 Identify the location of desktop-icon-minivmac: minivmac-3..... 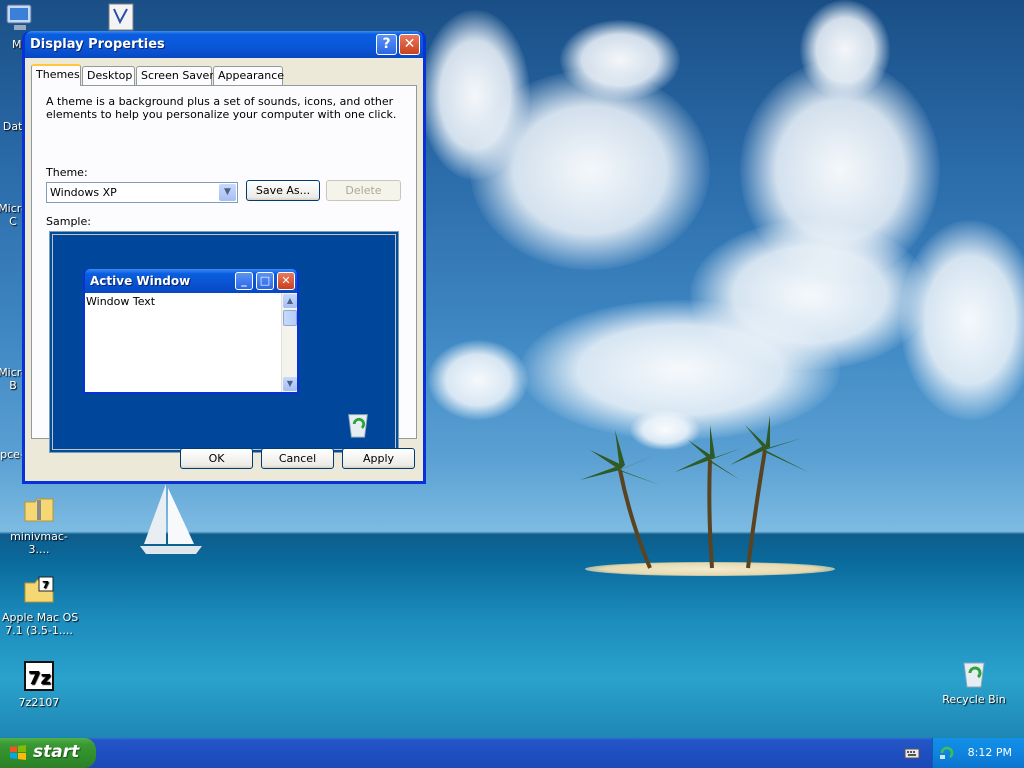
(39, 525).